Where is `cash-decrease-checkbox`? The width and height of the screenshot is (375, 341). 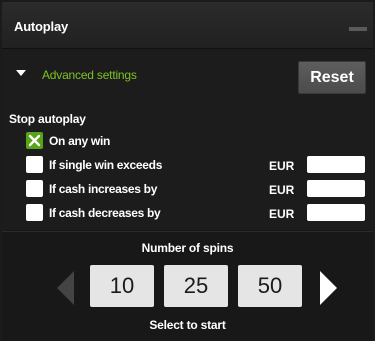
cash-decrease-checkbox is located at coordinates (34, 212).